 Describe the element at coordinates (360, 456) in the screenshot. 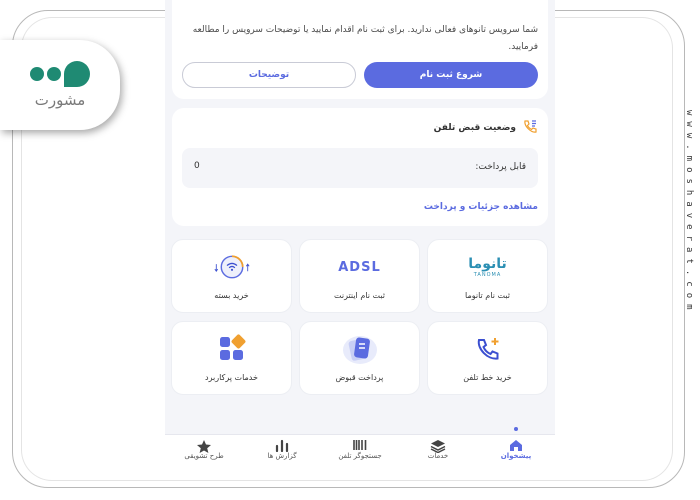

I see `nav-label: جستجوگر تلفن` at that location.